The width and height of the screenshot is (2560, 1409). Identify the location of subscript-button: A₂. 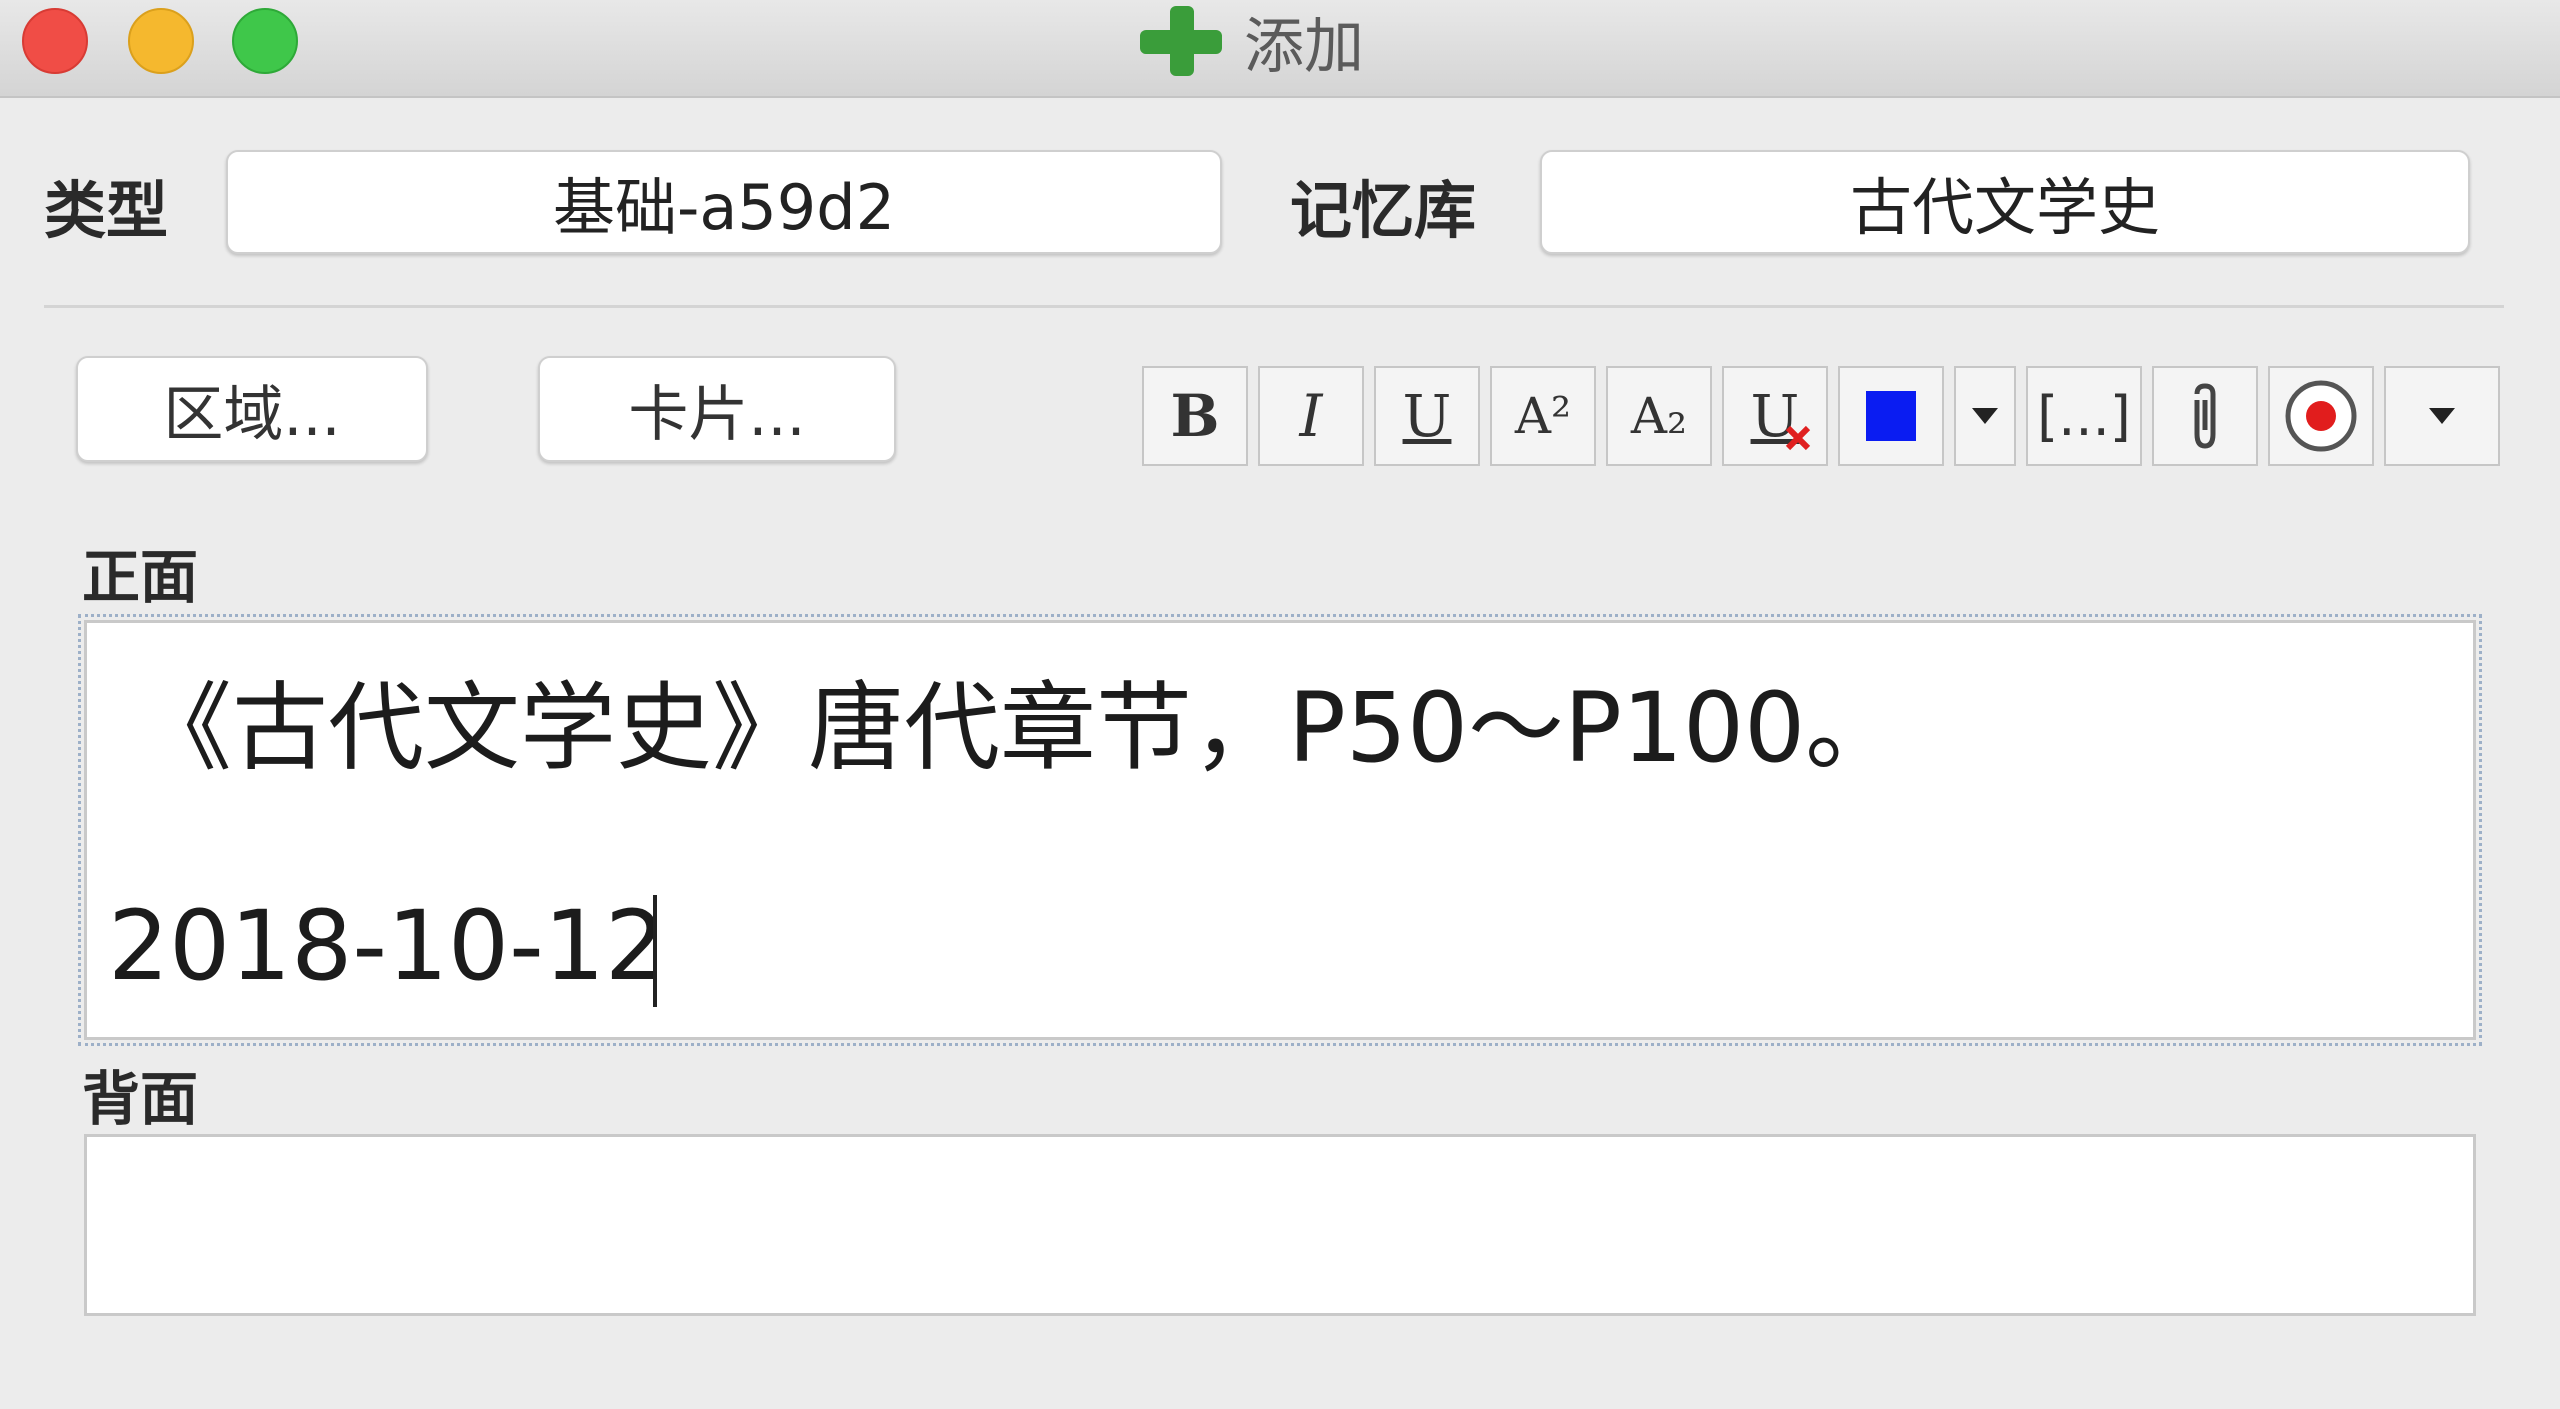
(1659, 416).